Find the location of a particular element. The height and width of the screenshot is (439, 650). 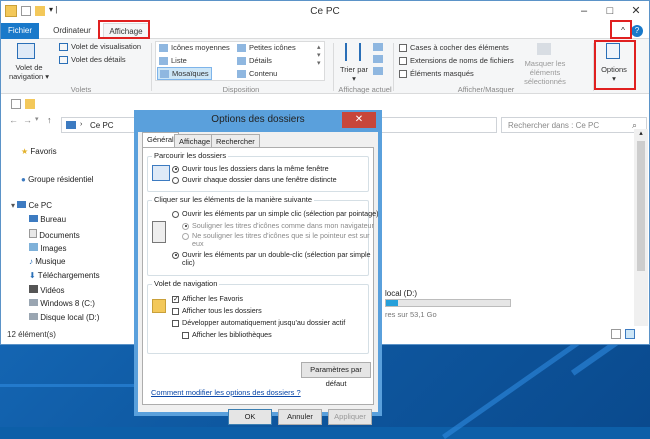

maximize-button: □ is located at coordinates (610, 11).